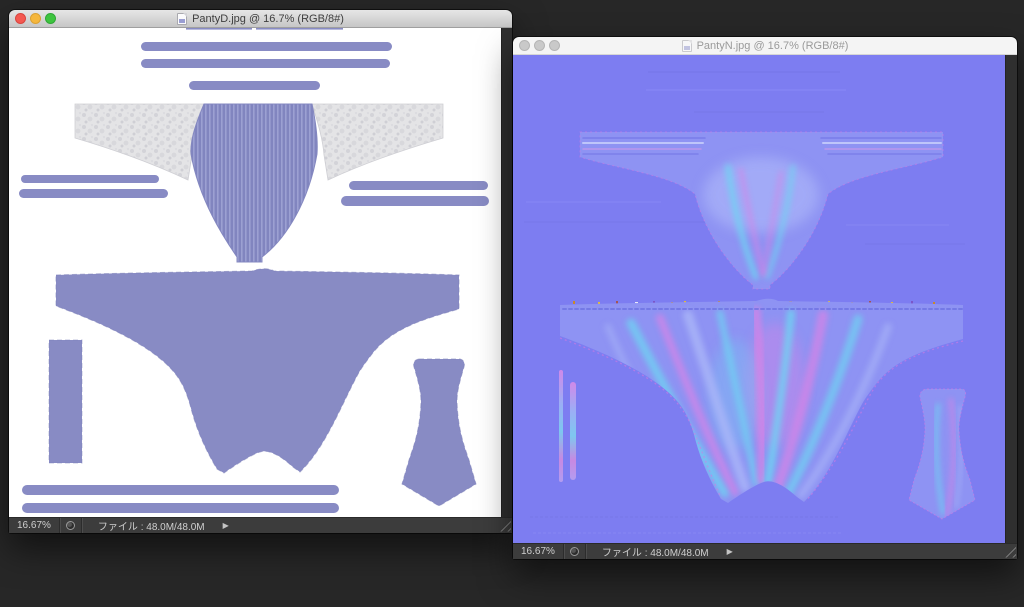  What do you see at coordinates (65, 401) in the screenshot?
I see `side-panel-rect` at bounding box center [65, 401].